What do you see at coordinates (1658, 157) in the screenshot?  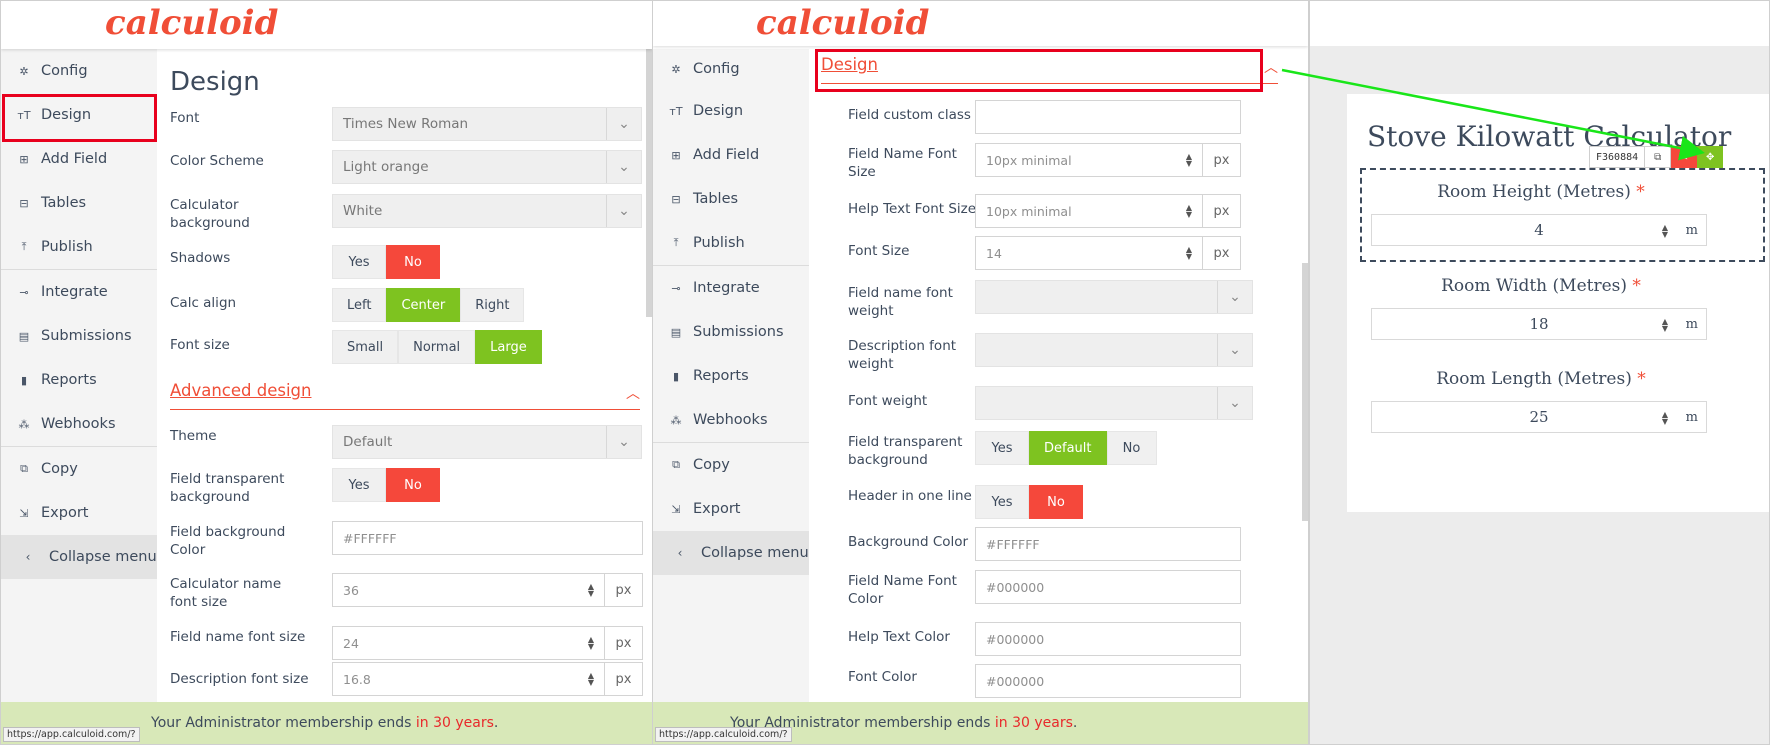 I see `duplicate-field-icon: ⧉` at bounding box center [1658, 157].